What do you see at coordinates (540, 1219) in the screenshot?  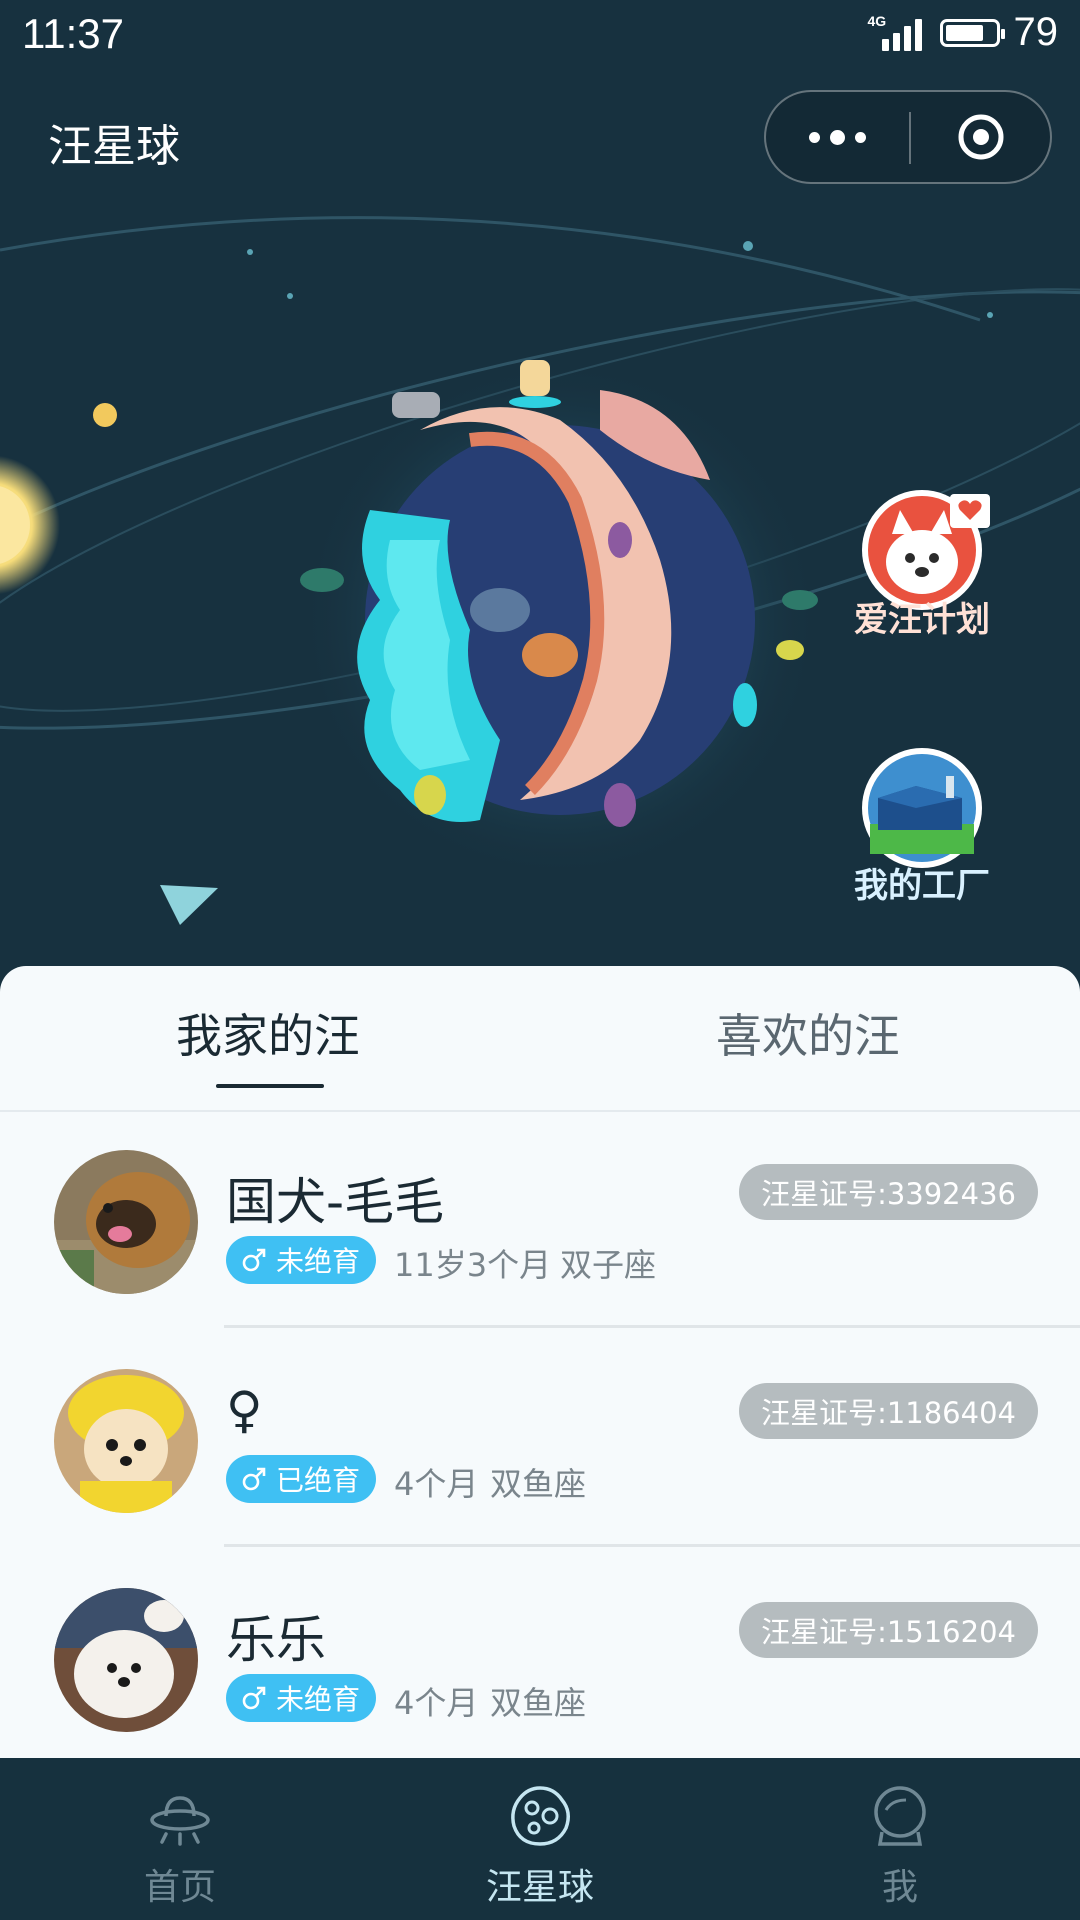 I see `dog-list-item: 国犬-毛毛 未绝育 11岁3个月 双子座 汪星证号:3392436` at bounding box center [540, 1219].